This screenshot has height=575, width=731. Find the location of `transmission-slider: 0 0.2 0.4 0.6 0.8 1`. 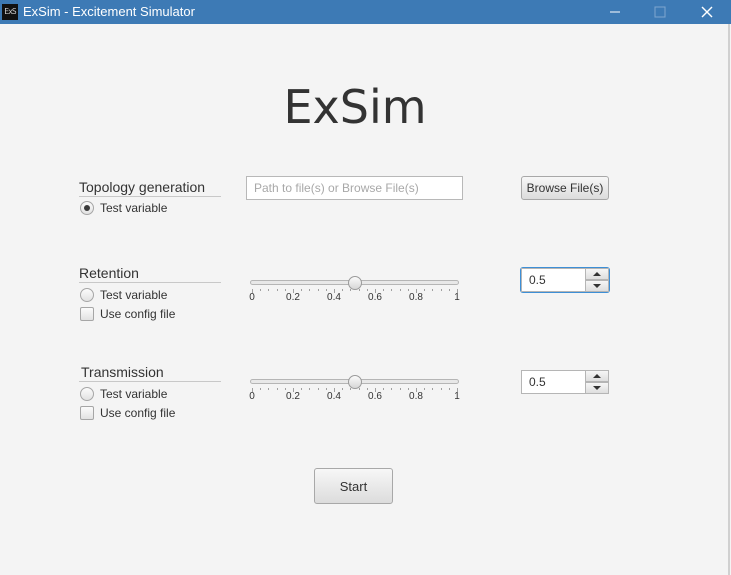

transmission-slider: 0 0.2 0.4 0.6 0.8 1 is located at coordinates (354, 393).